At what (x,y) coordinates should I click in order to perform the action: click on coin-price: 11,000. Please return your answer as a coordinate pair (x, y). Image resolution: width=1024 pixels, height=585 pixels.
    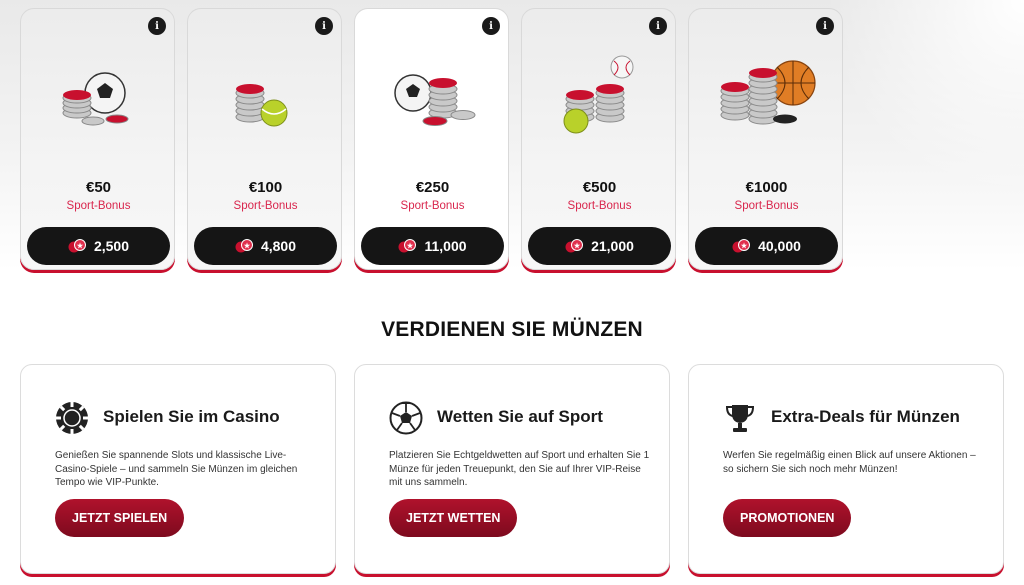
    Looking at the image, I should click on (445, 246).